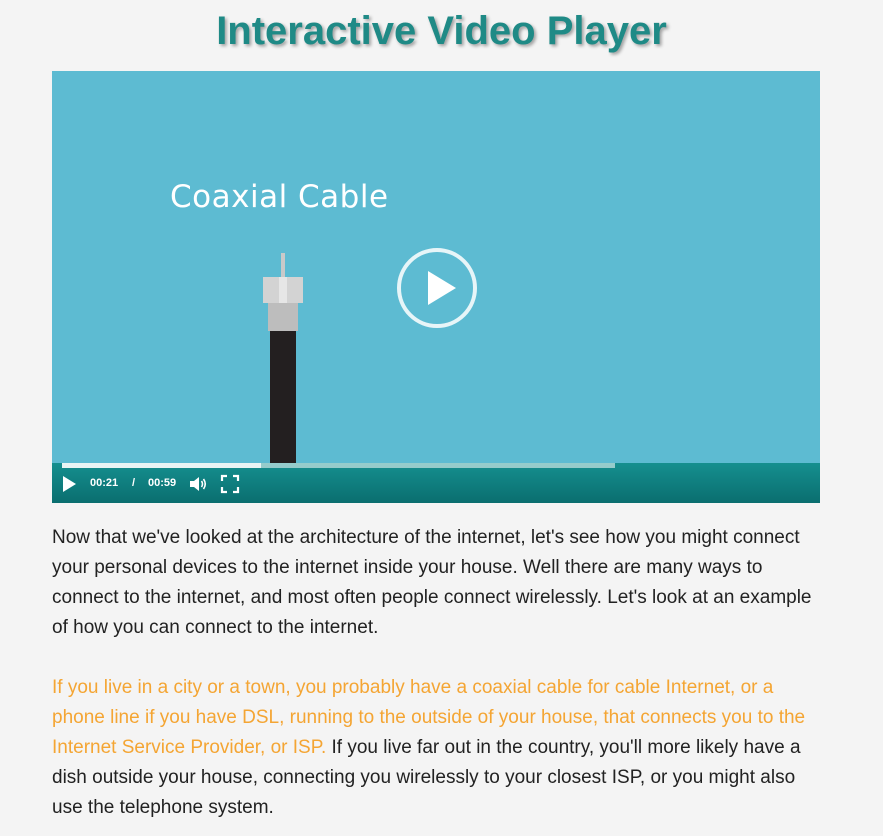 Image resolution: width=883 pixels, height=836 pixels. Describe the element at coordinates (283, 290) in the screenshot. I see `cable-connector` at that location.